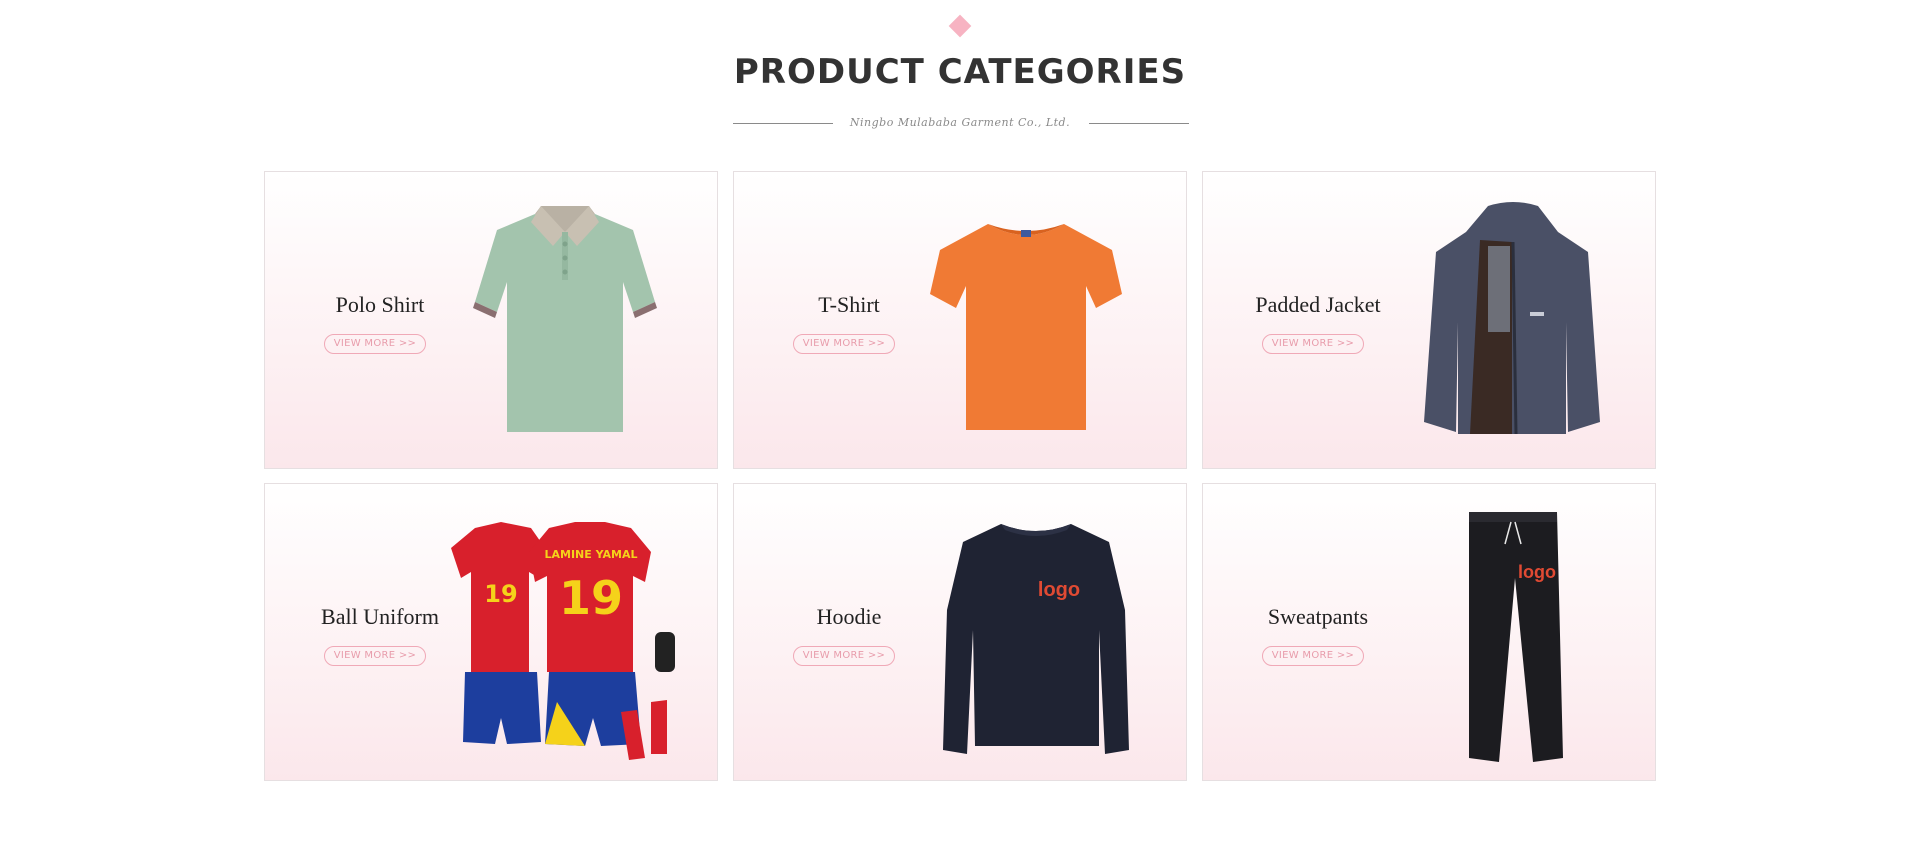  I want to click on category-card-hoodie: Hoodie VIEW MORE >> logo, so click(960, 632).